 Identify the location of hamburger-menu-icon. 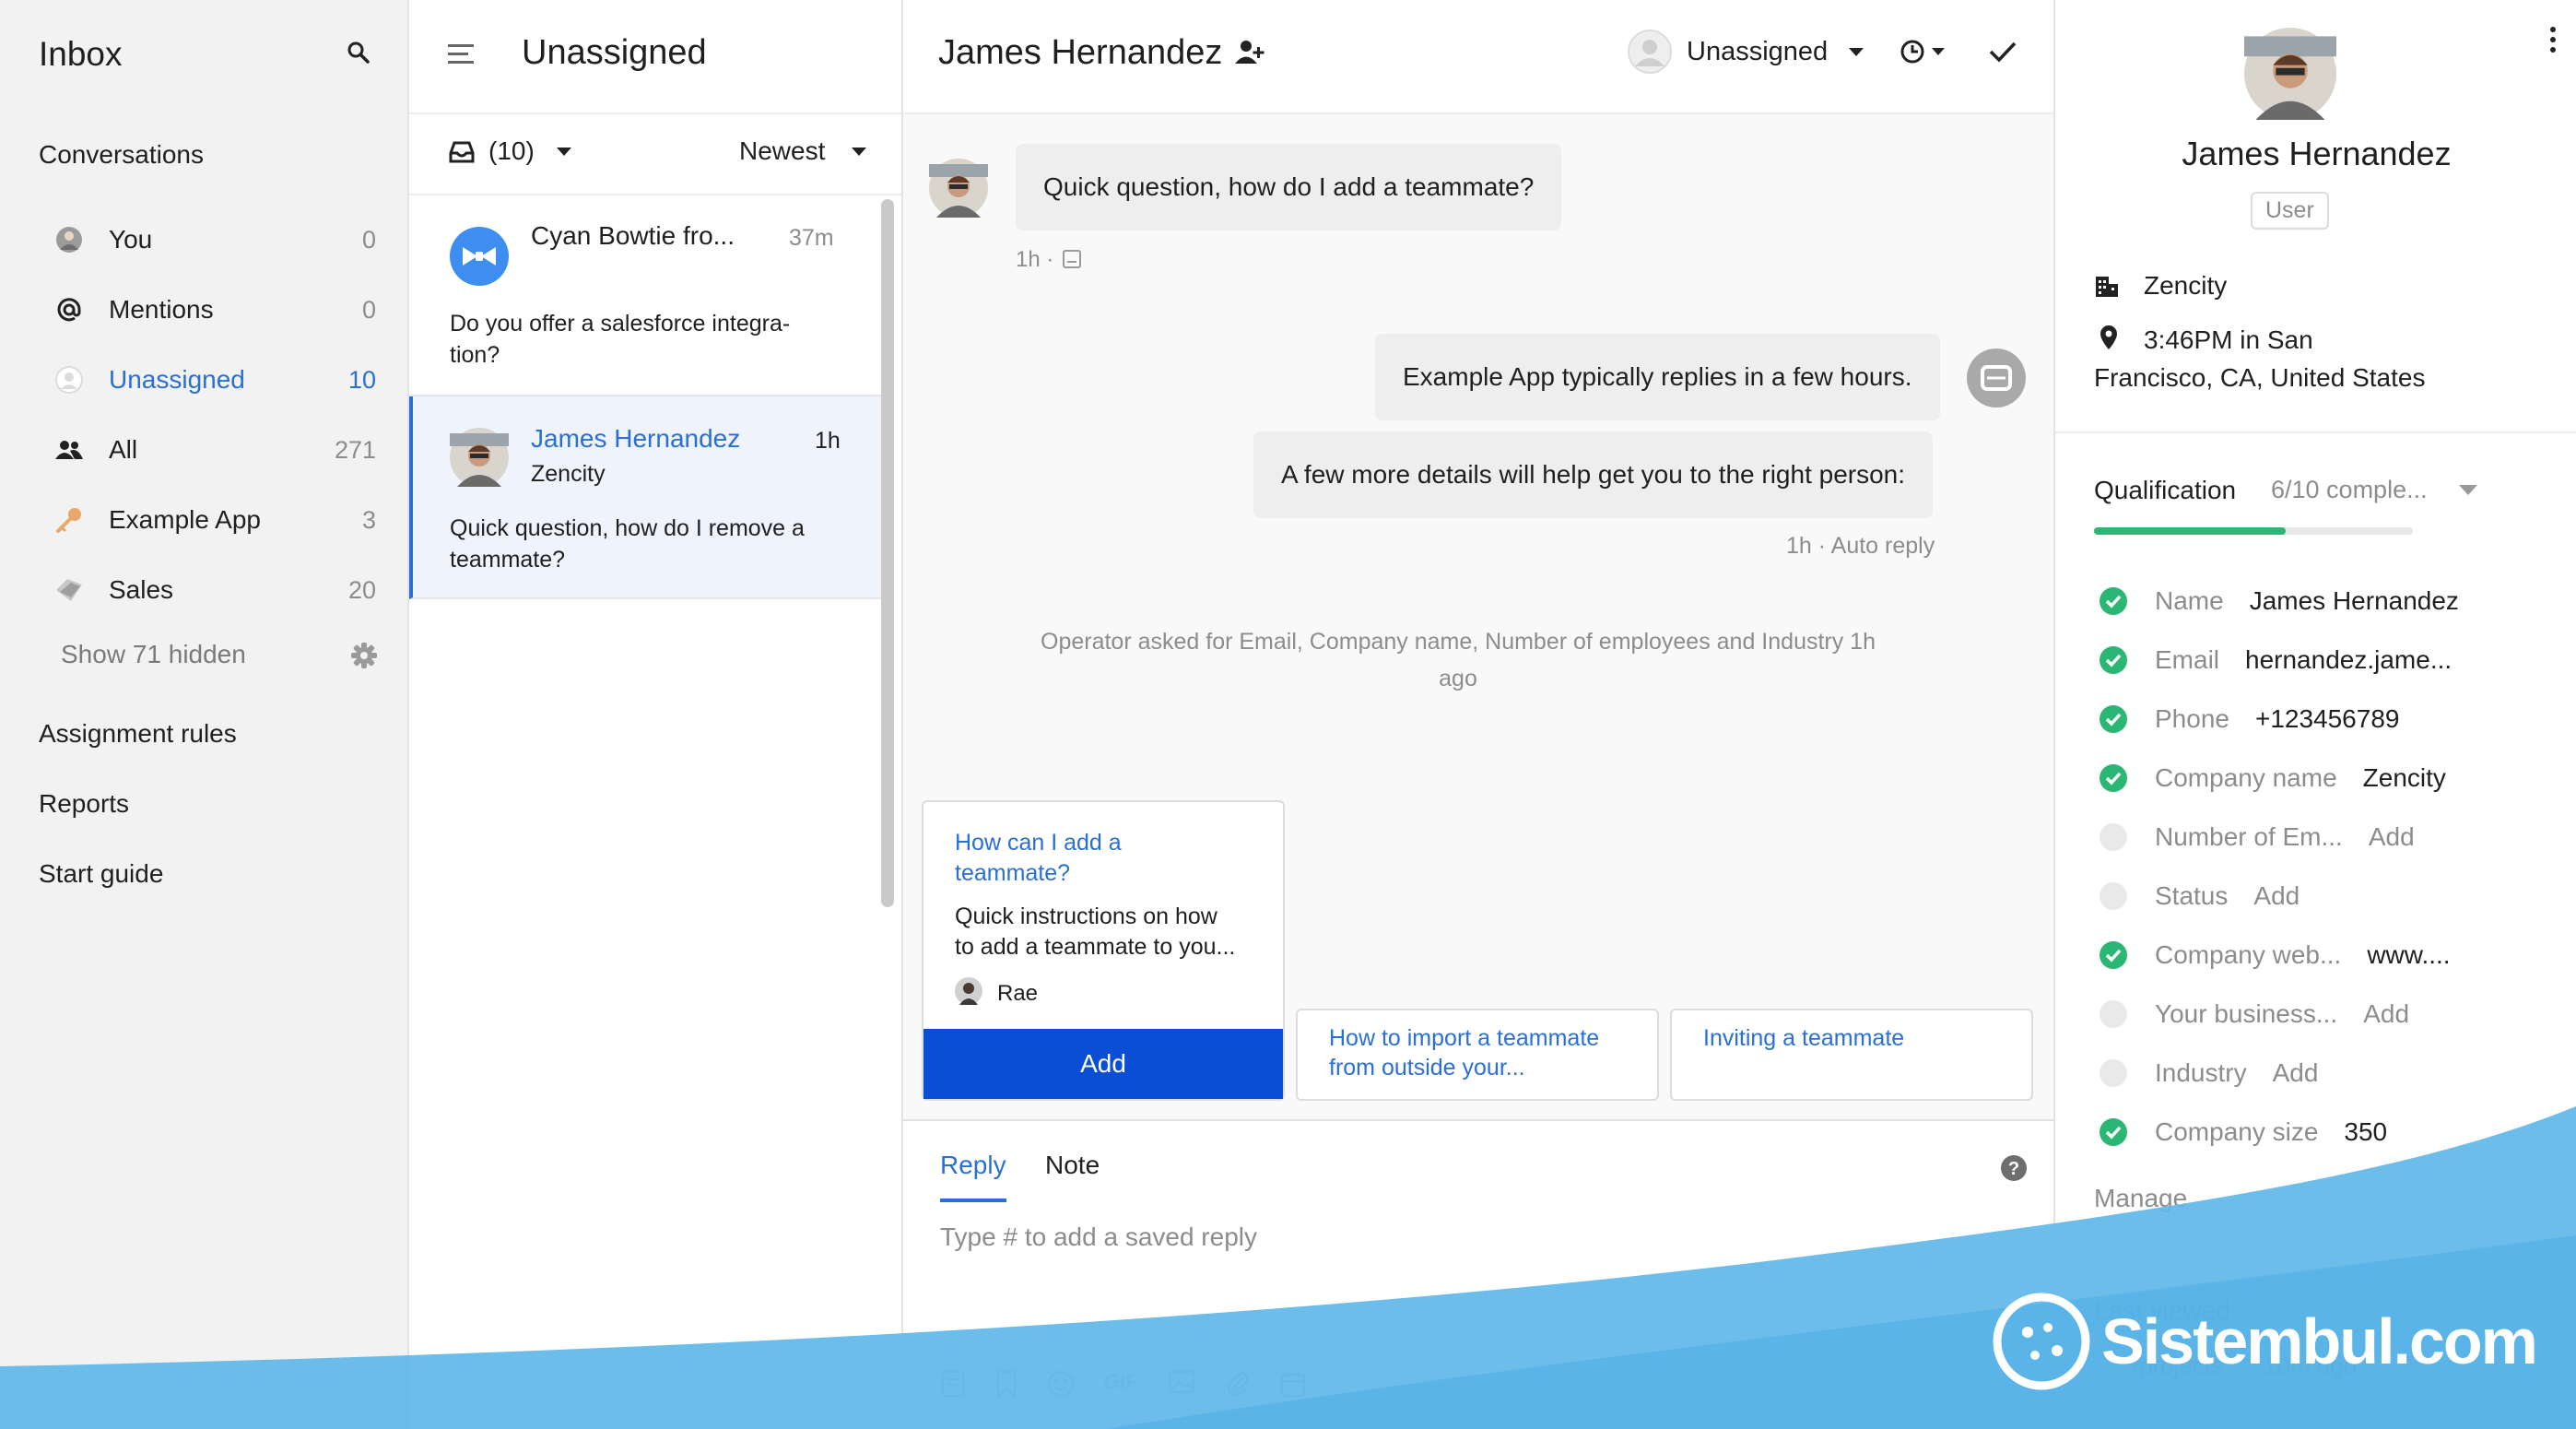
(461, 54).